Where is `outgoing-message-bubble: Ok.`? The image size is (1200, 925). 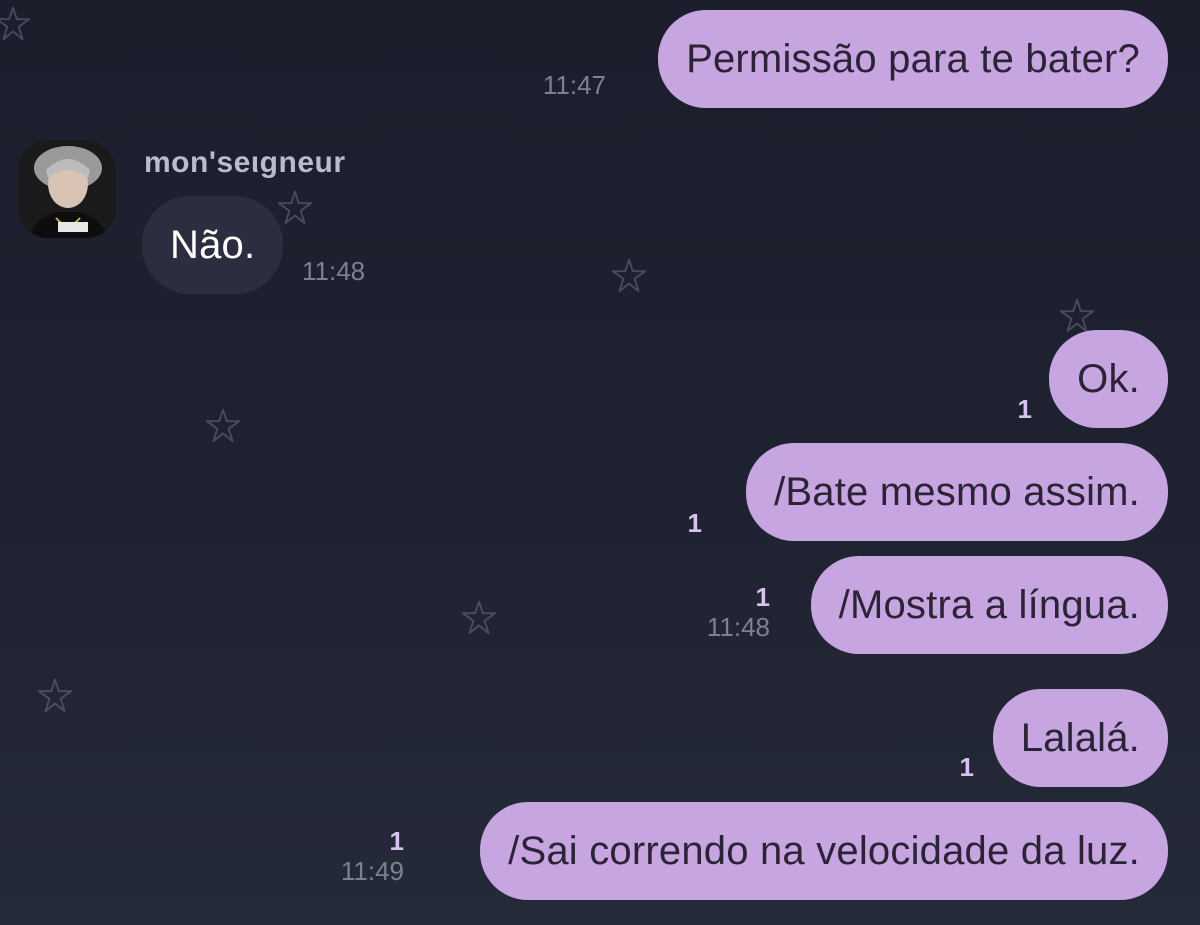 outgoing-message-bubble: Ok. is located at coordinates (1108, 379).